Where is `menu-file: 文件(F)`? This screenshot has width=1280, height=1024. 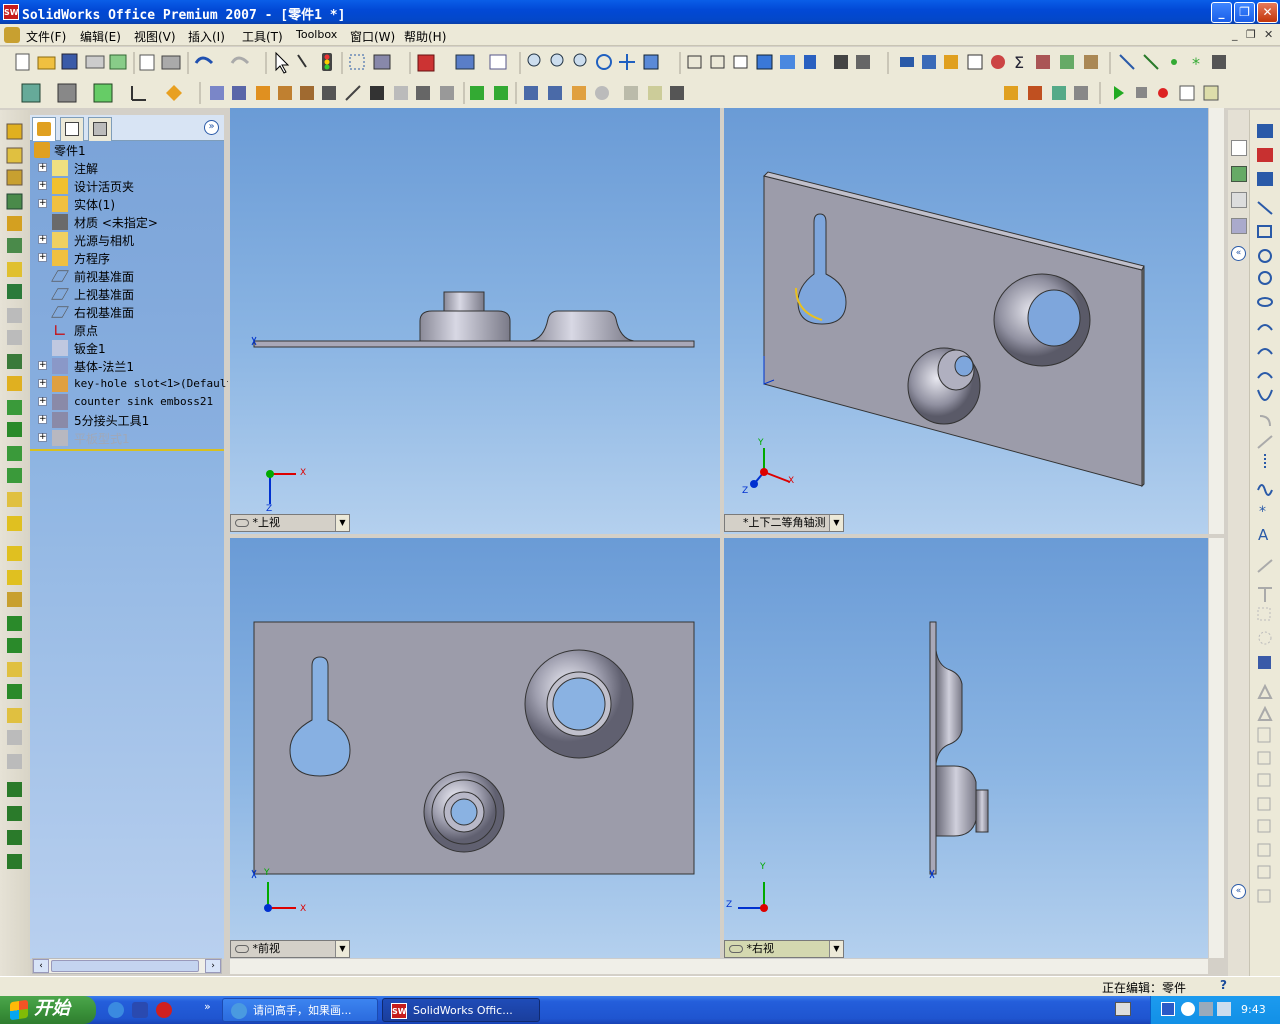
menu-file: 文件(F) is located at coordinates (46, 36).